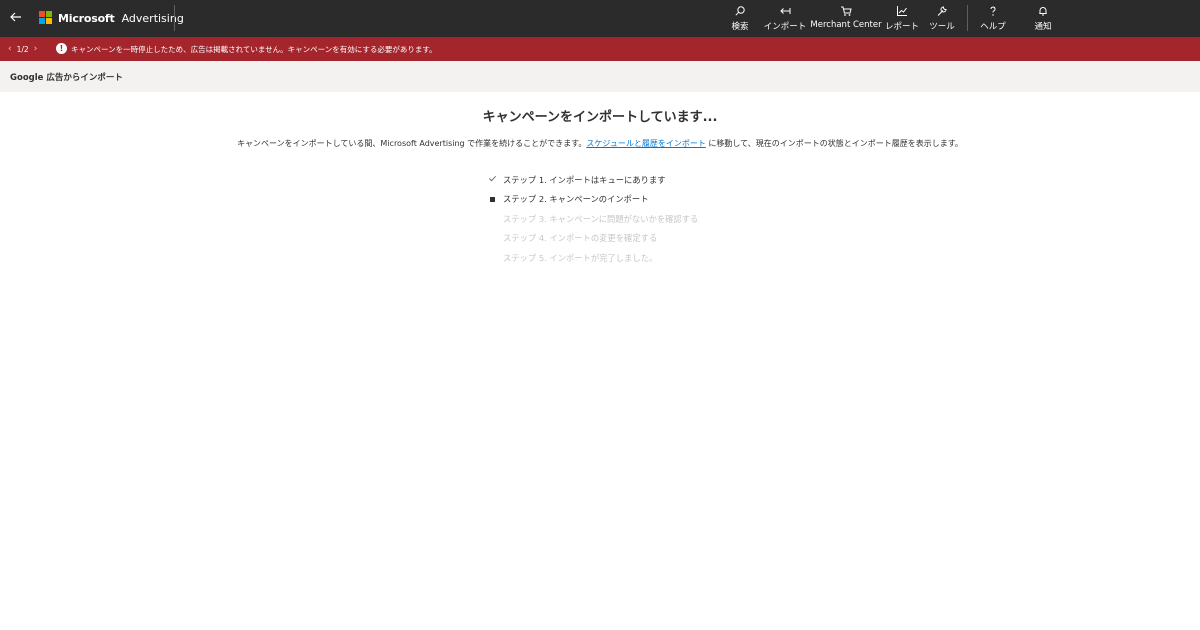 Image resolution: width=1200 pixels, height=630 pixels. What do you see at coordinates (580, 257) in the screenshot?
I see `step-label: ステップ 5. インポートが完了しました。` at bounding box center [580, 257].